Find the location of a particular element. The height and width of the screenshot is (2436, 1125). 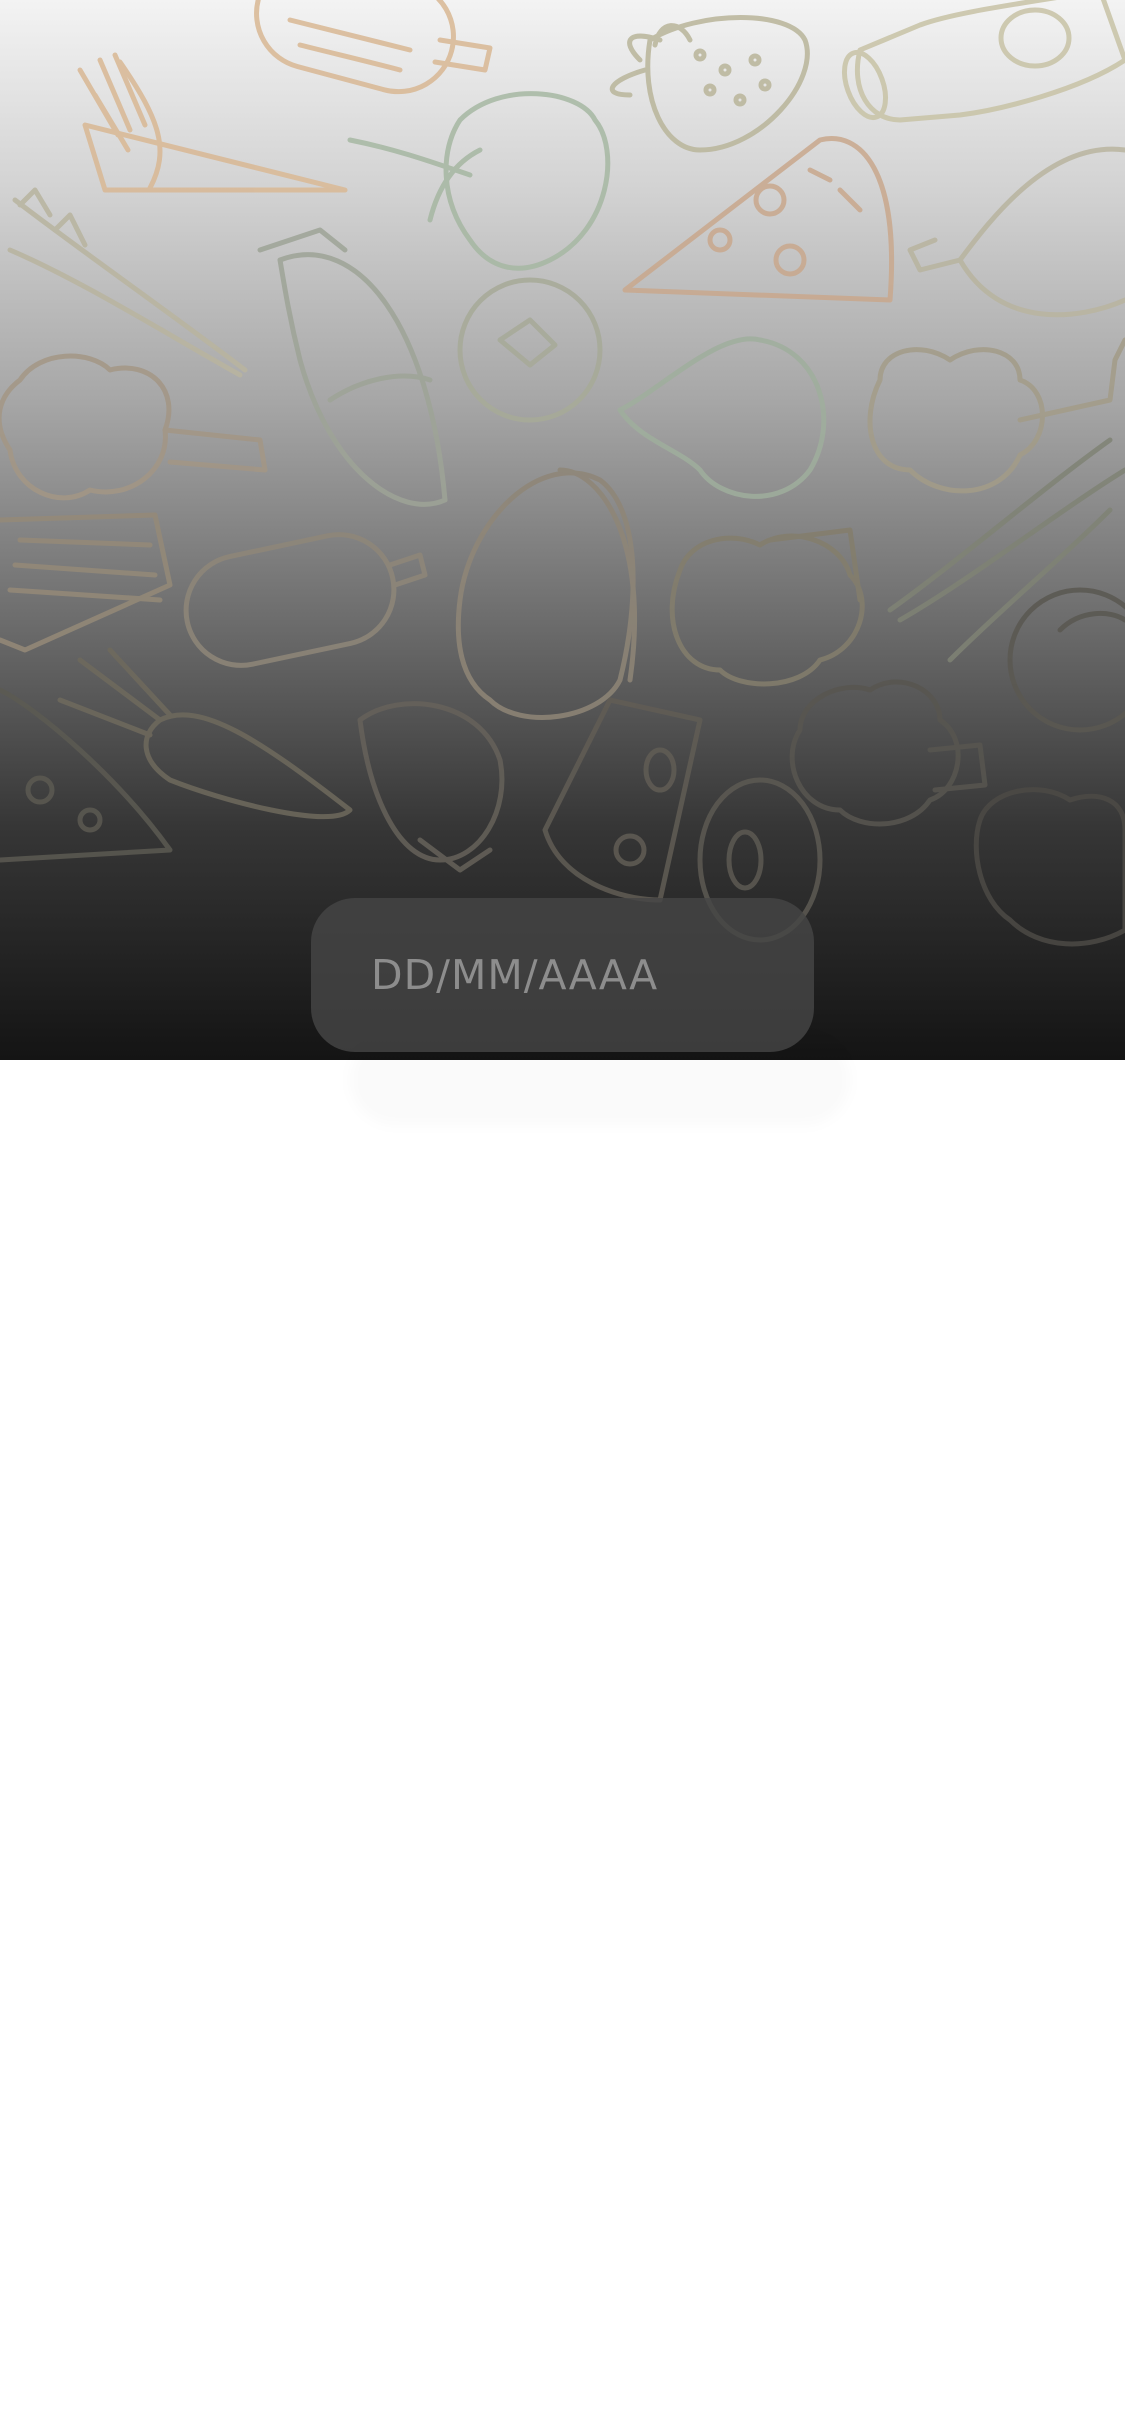

apple-icon is located at coordinates (479, 181).